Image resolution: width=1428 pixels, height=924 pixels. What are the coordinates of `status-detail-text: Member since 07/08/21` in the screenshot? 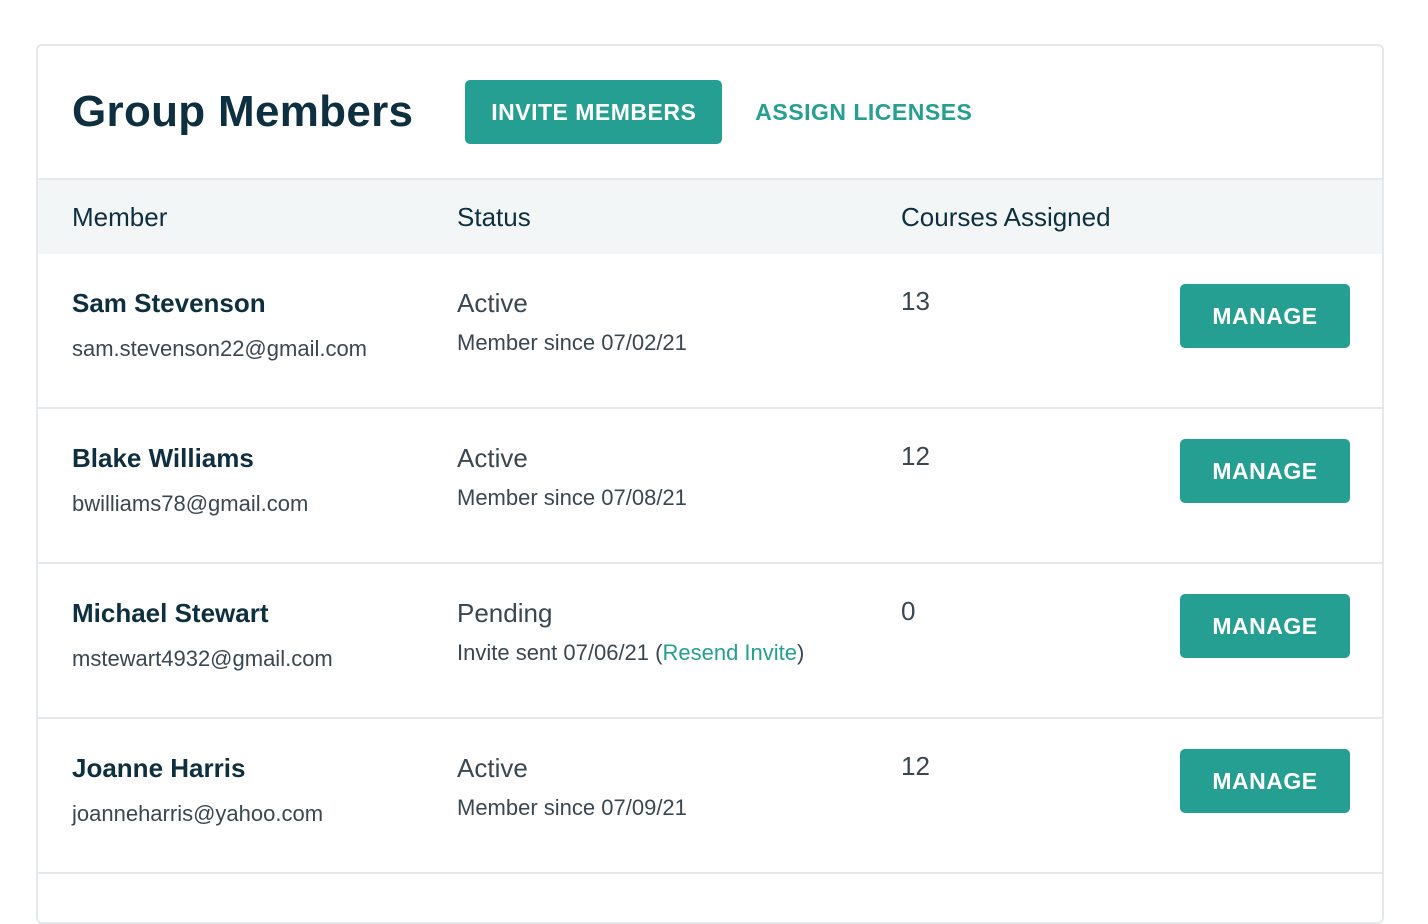 It's located at (572, 497).